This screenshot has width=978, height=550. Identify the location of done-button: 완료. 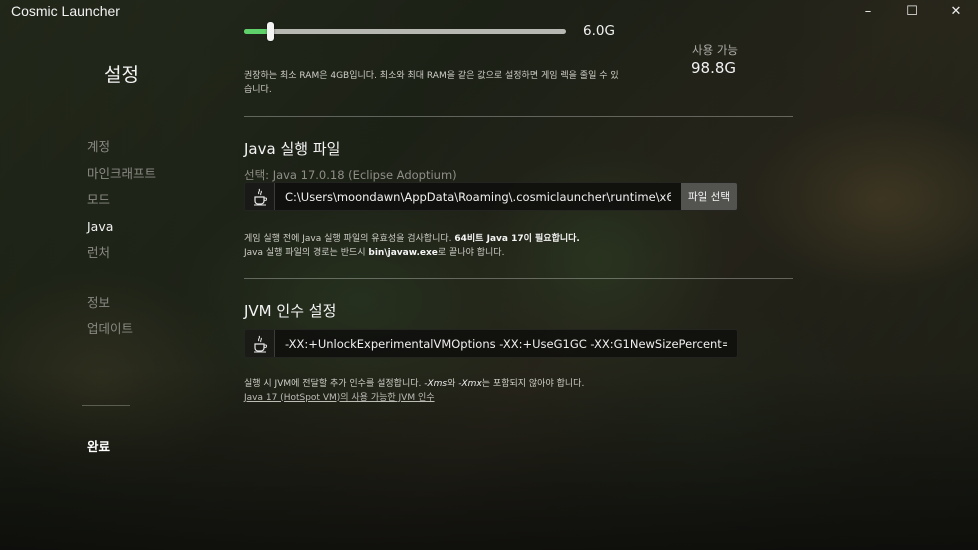
(98, 445).